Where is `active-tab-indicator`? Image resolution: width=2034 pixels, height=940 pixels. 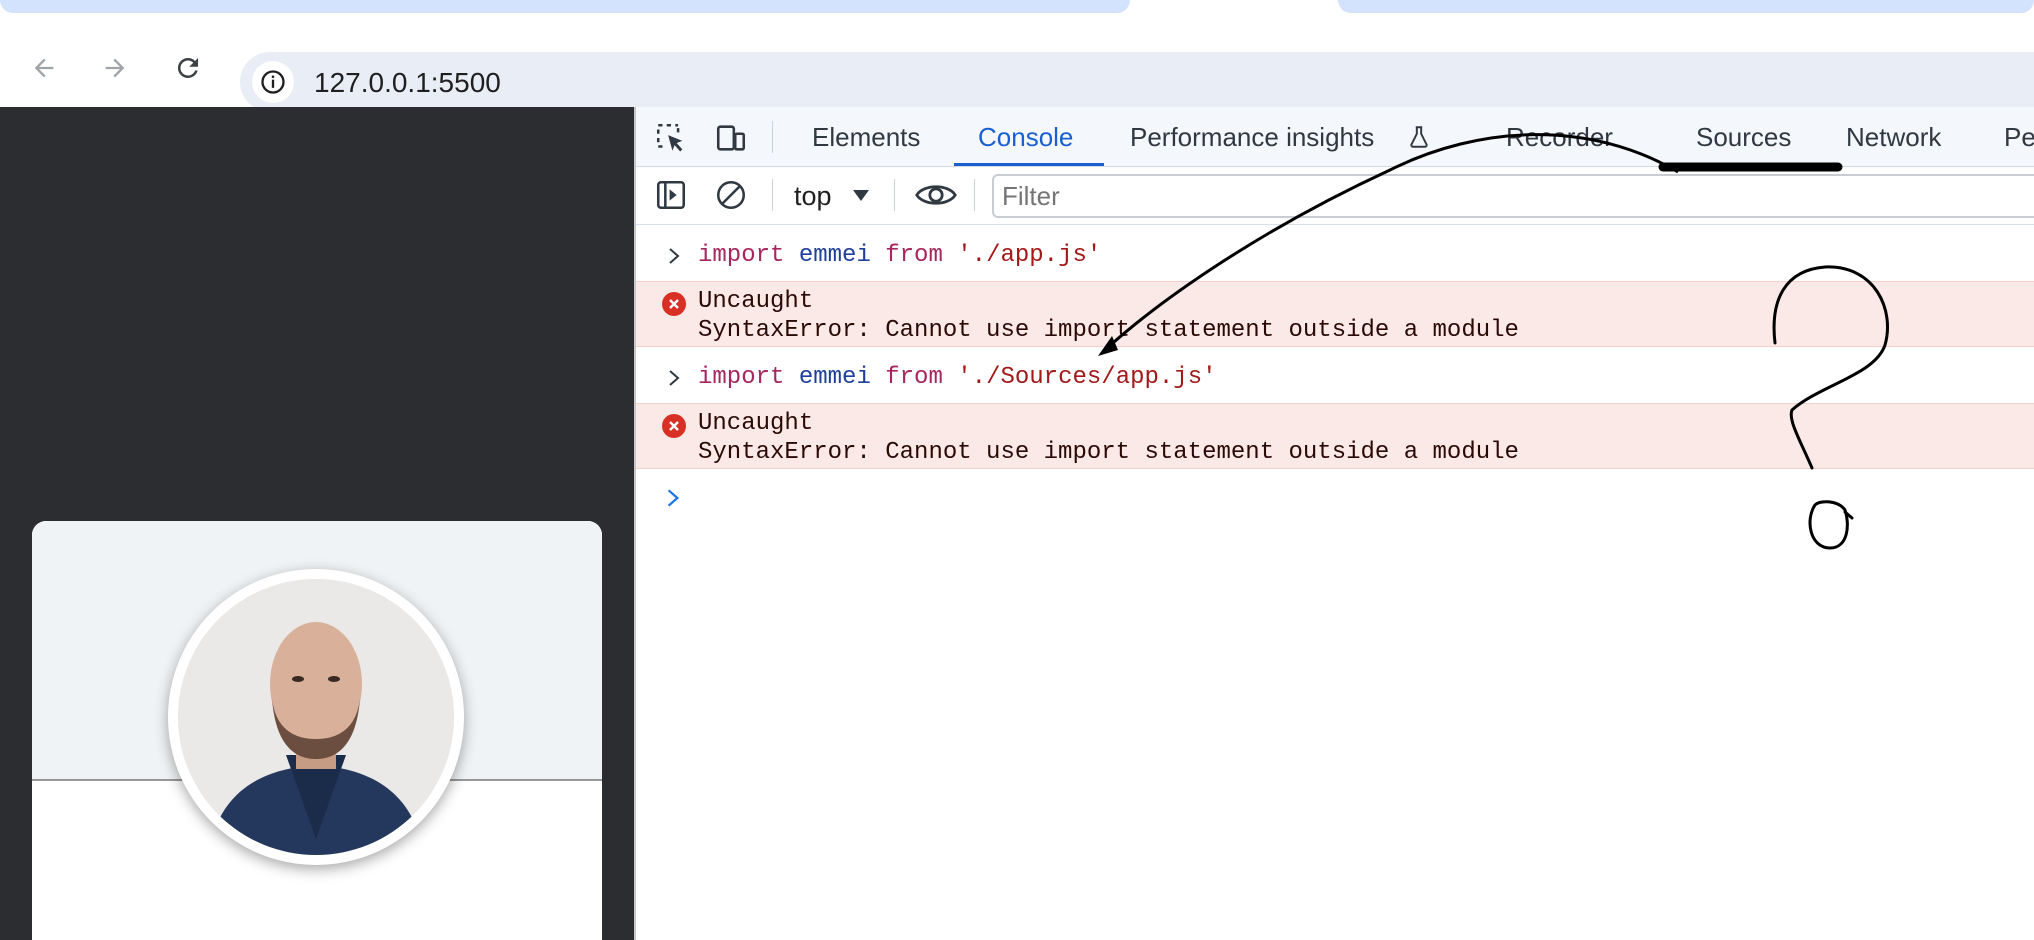 active-tab-indicator is located at coordinates (1029, 164).